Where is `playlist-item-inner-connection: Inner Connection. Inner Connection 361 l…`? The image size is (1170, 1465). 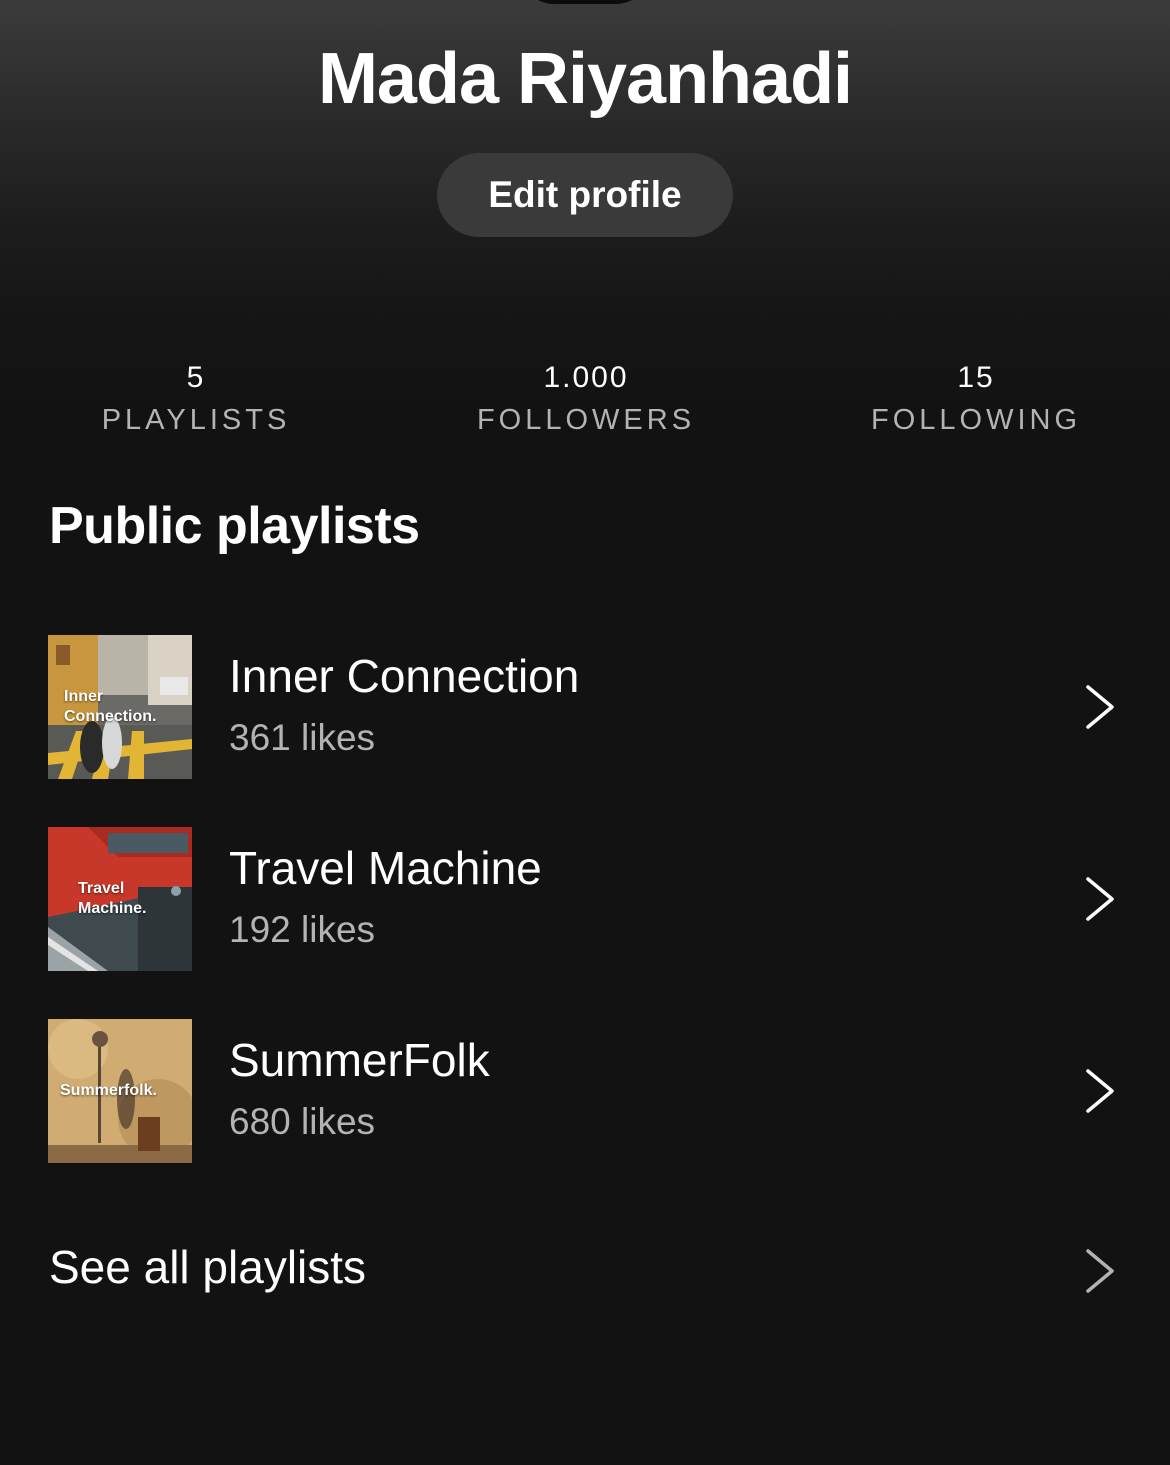 playlist-item-inner-connection: Inner Connection. Inner Connection 361 l… is located at coordinates (588, 707).